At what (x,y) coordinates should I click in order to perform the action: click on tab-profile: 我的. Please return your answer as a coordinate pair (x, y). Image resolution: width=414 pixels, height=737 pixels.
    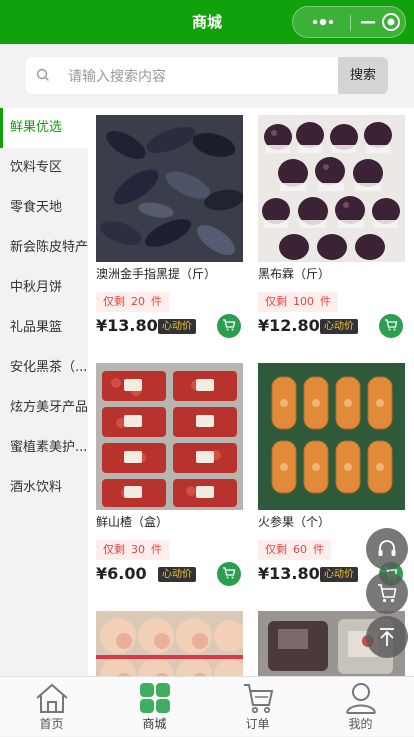
    Looking at the image, I should click on (360, 707).